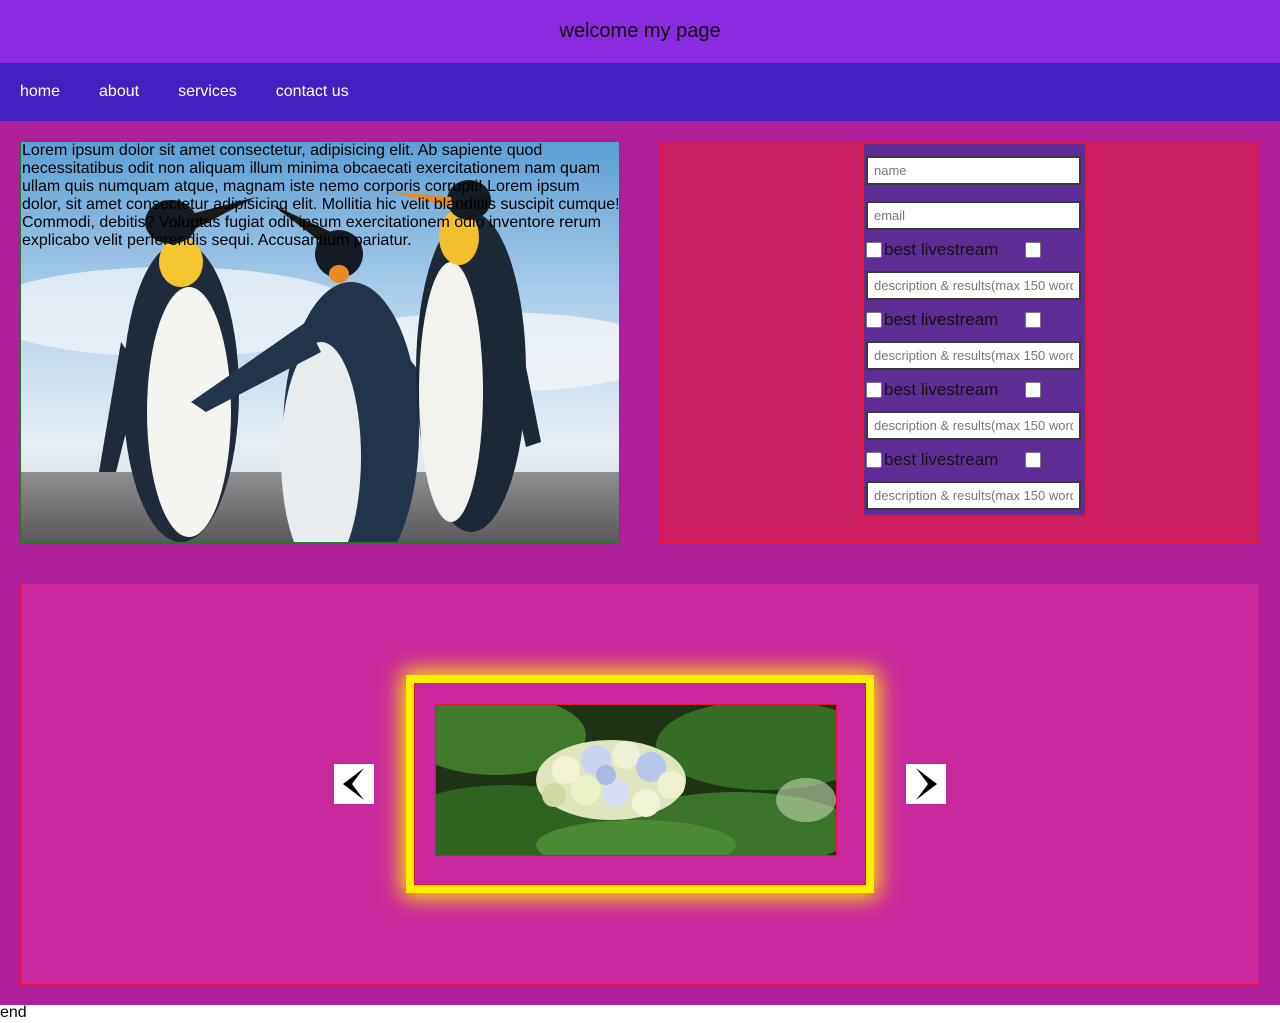 Image resolution: width=1280 pixels, height=1023 pixels. Describe the element at coordinates (207, 92) in the screenshot. I see `nav-link-services: services` at that location.